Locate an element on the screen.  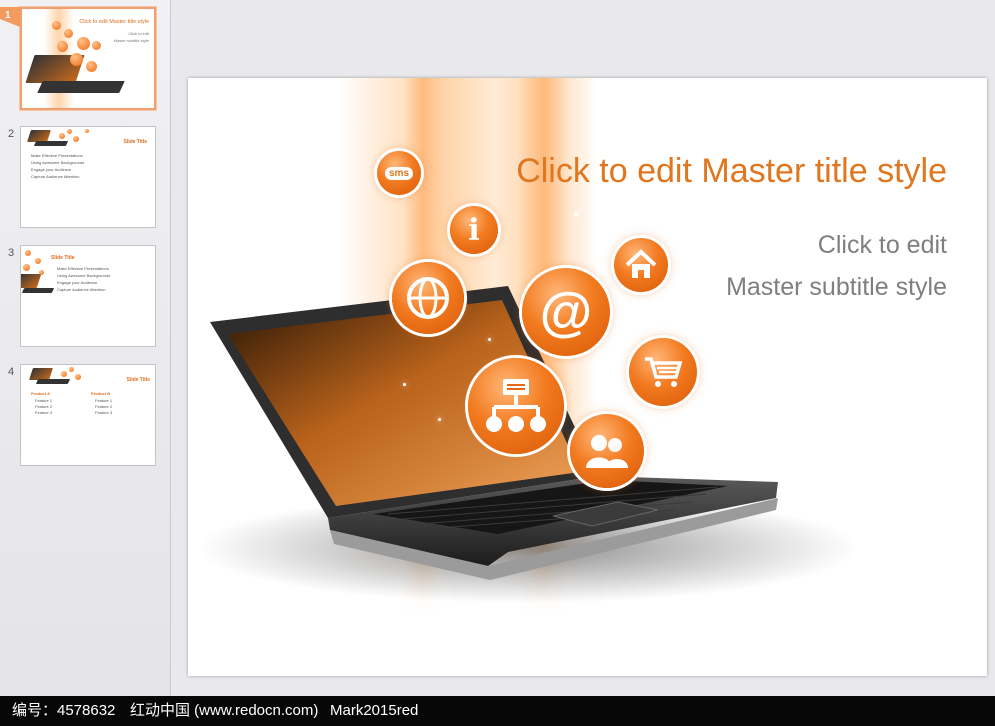
thumb4-laptop-base is located at coordinates (53, 381).